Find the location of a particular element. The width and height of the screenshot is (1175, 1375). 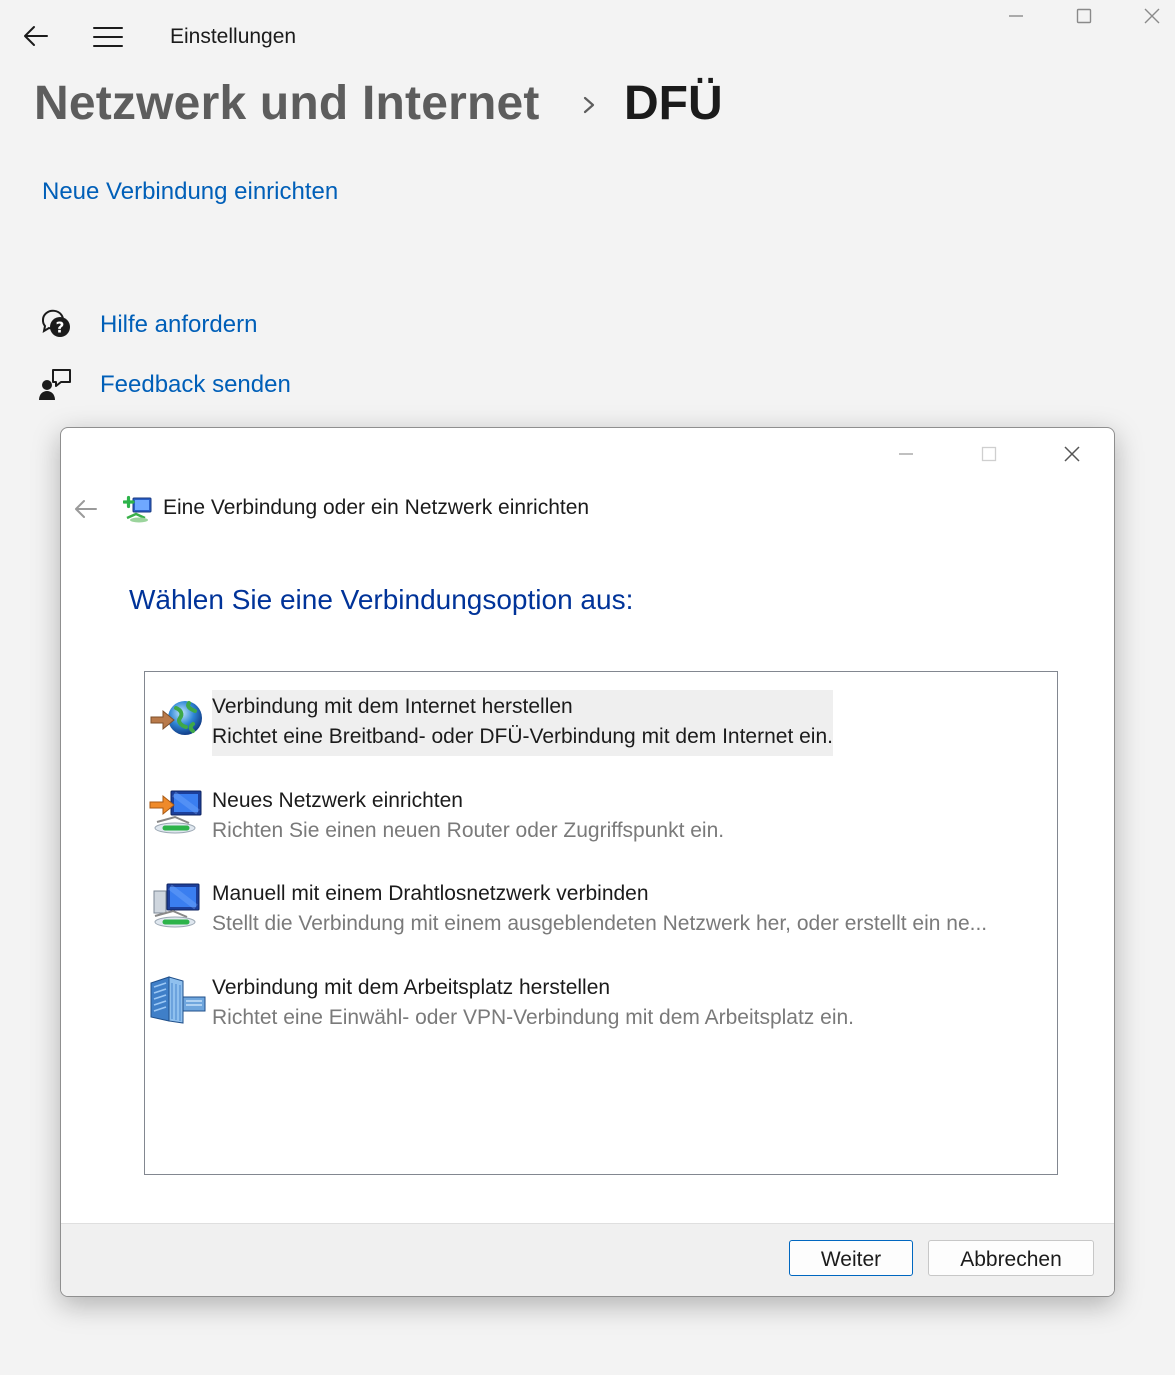

feedback-link: Feedback senden is located at coordinates (195, 385).